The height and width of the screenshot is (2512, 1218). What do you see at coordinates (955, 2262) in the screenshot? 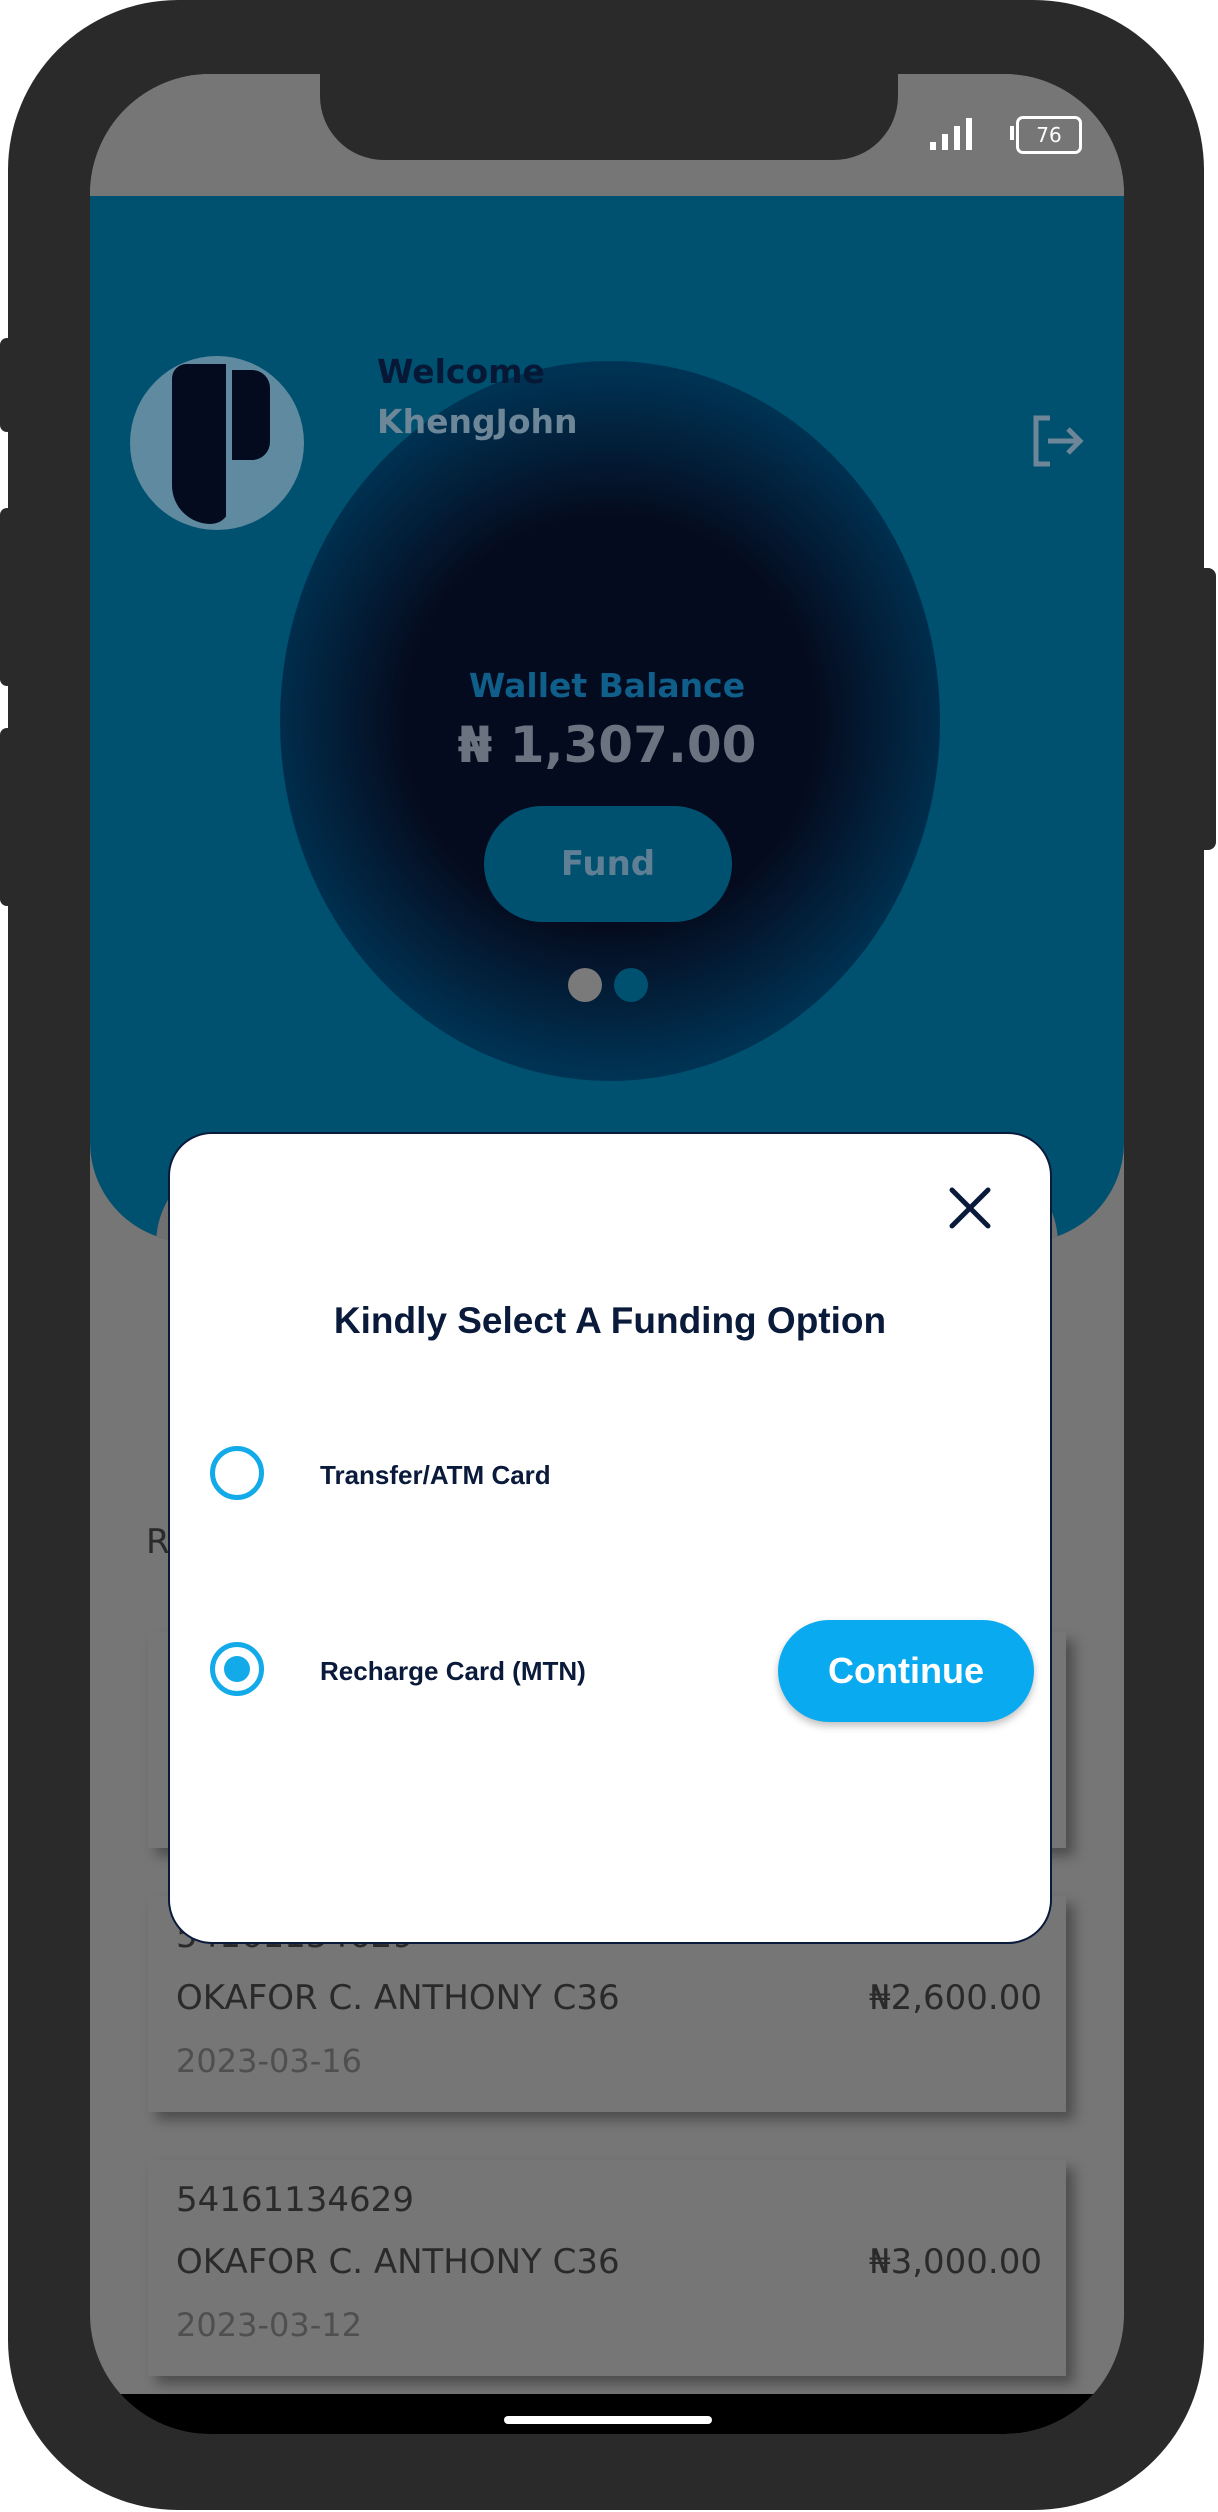
I see `transaction-amount: ₦3,000.00` at bounding box center [955, 2262].